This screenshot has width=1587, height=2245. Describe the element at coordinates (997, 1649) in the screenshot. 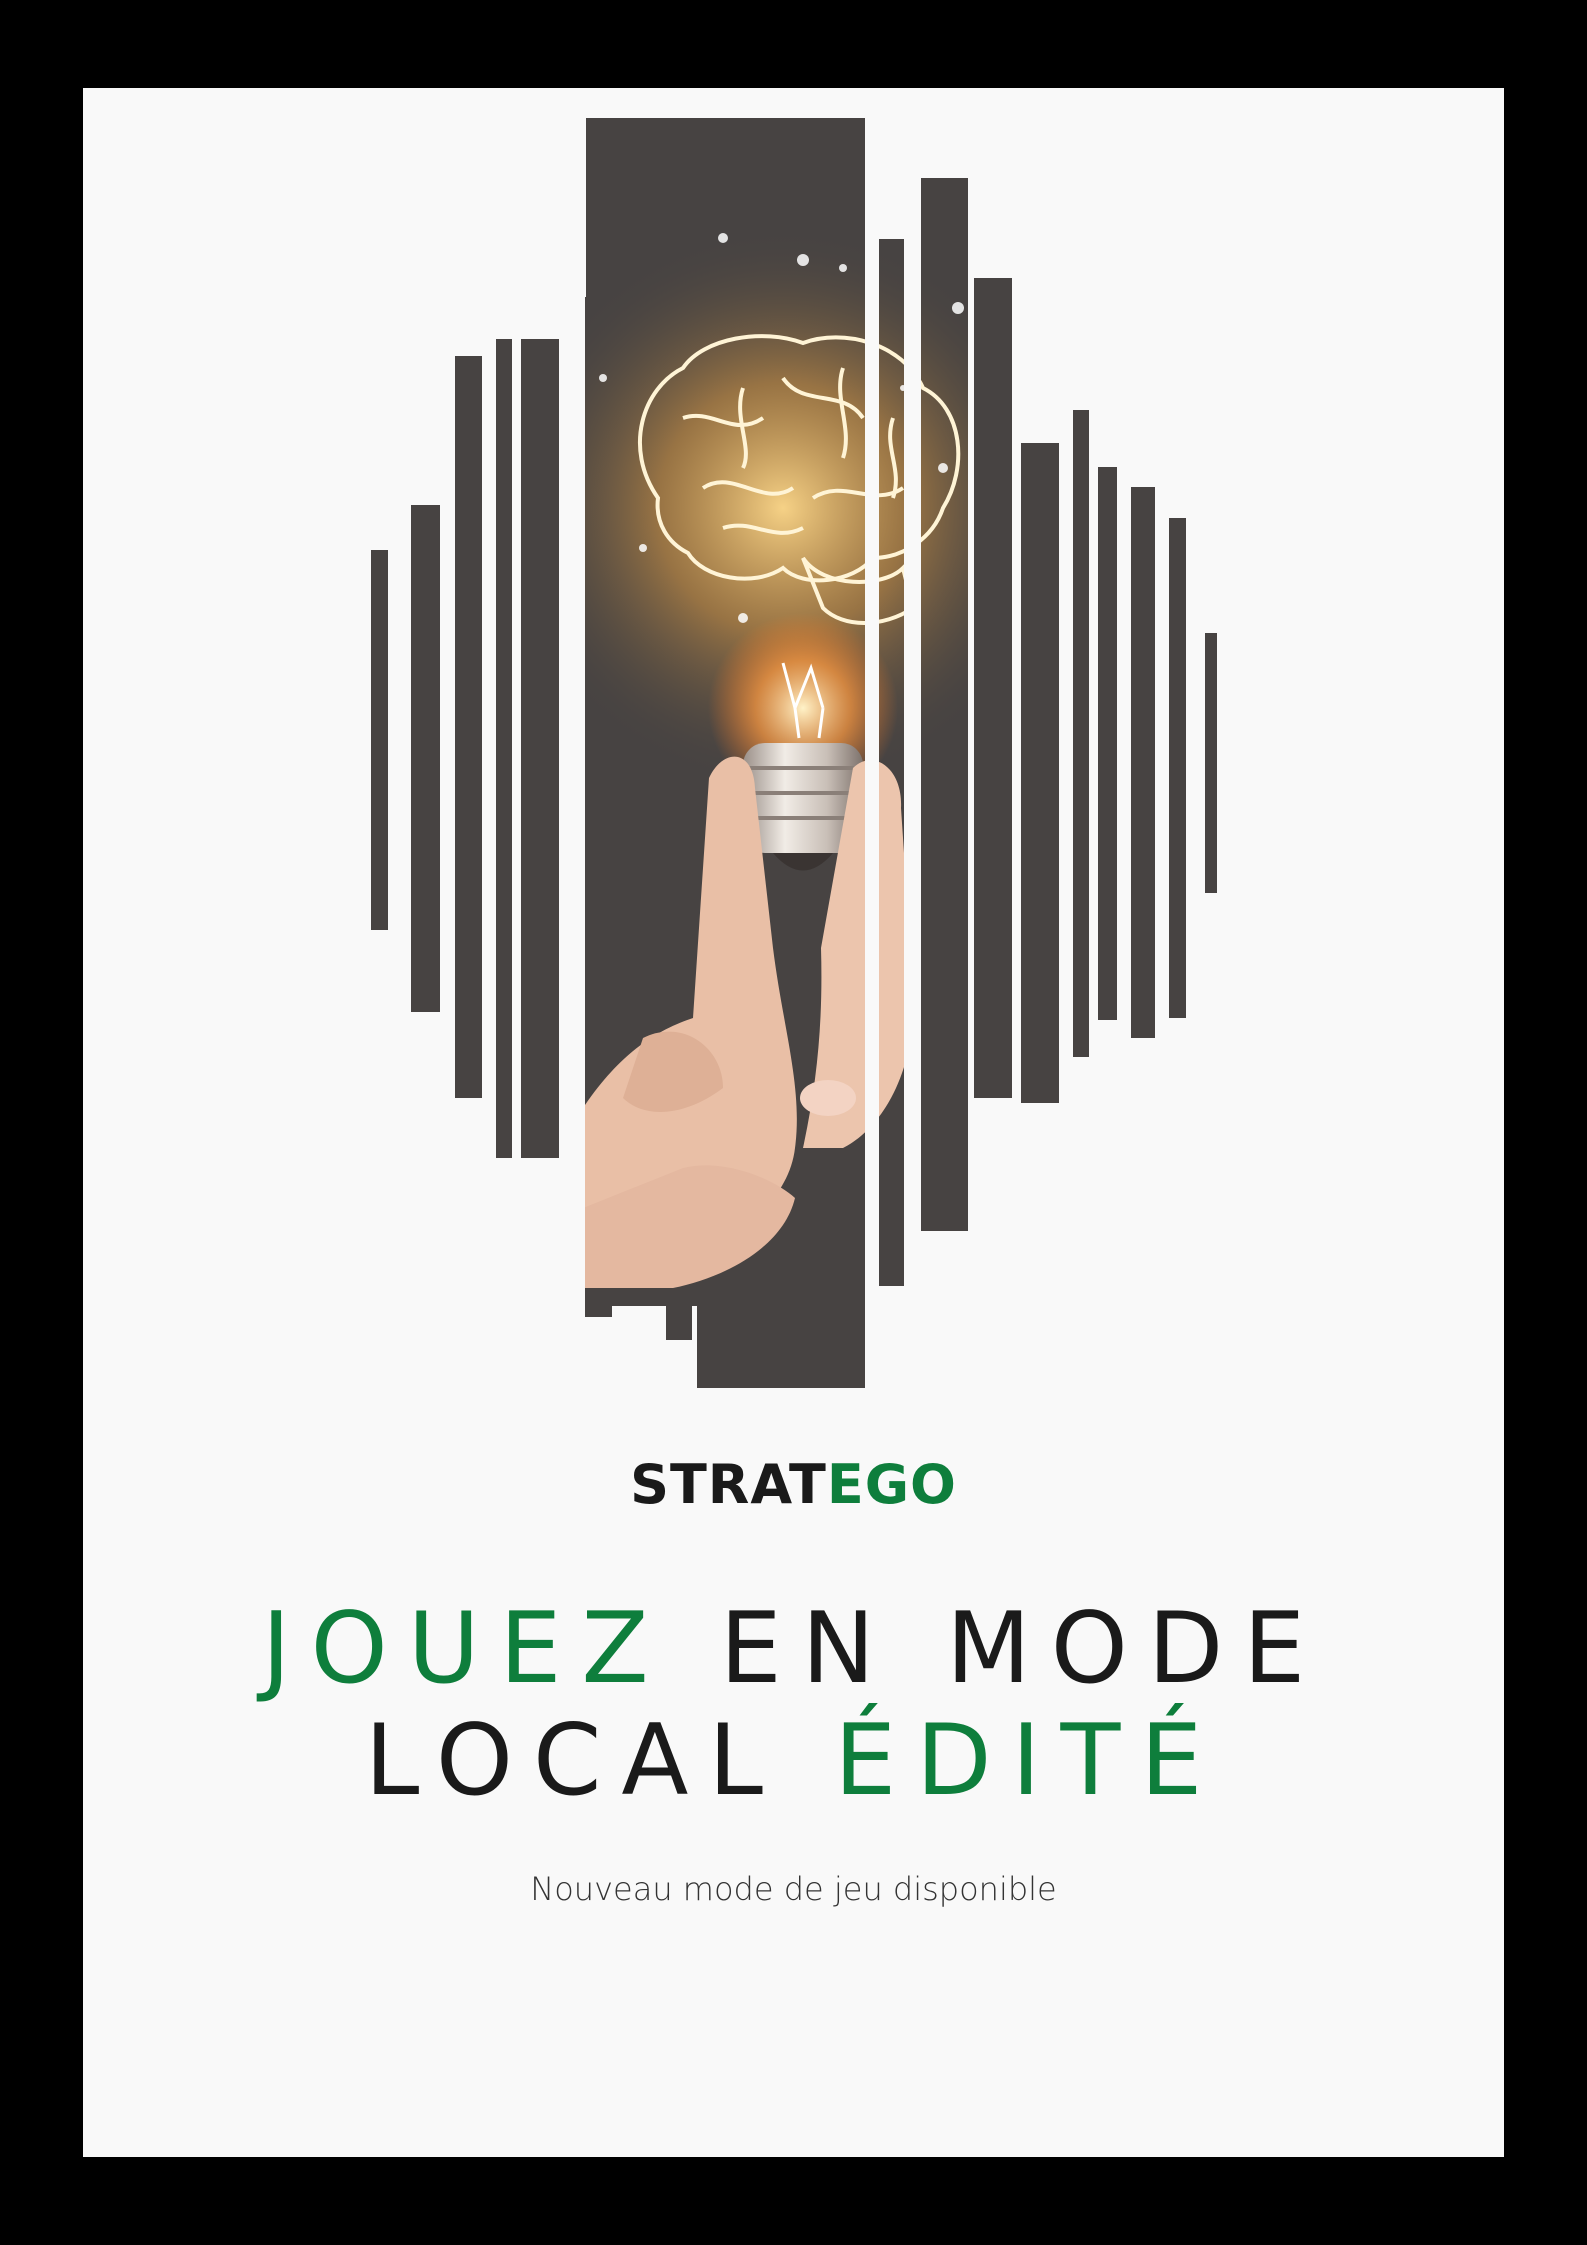

I see `headline-word-en-mode: EN MODE` at that location.